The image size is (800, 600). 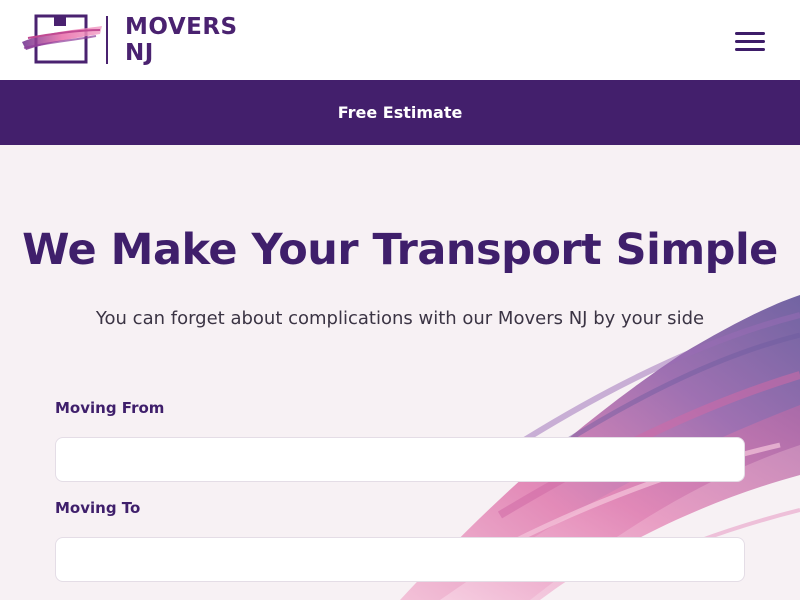 What do you see at coordinates (750, 49) in the screenshot?
I see `menu-bar-bottom` at bounding box center [750, 49].